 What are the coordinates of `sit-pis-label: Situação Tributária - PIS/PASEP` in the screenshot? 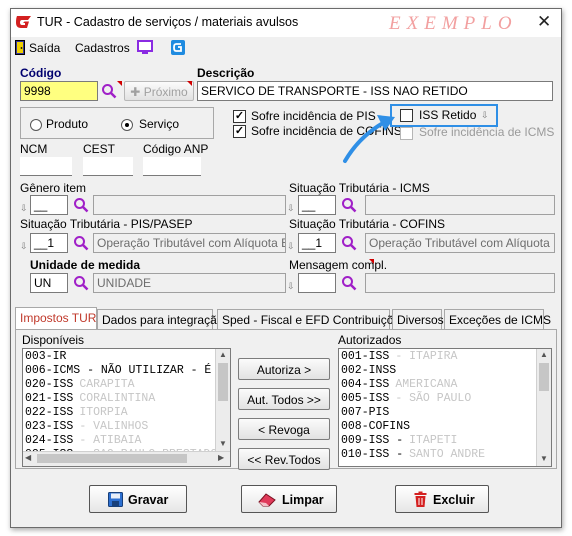 It's located at (106, 224).